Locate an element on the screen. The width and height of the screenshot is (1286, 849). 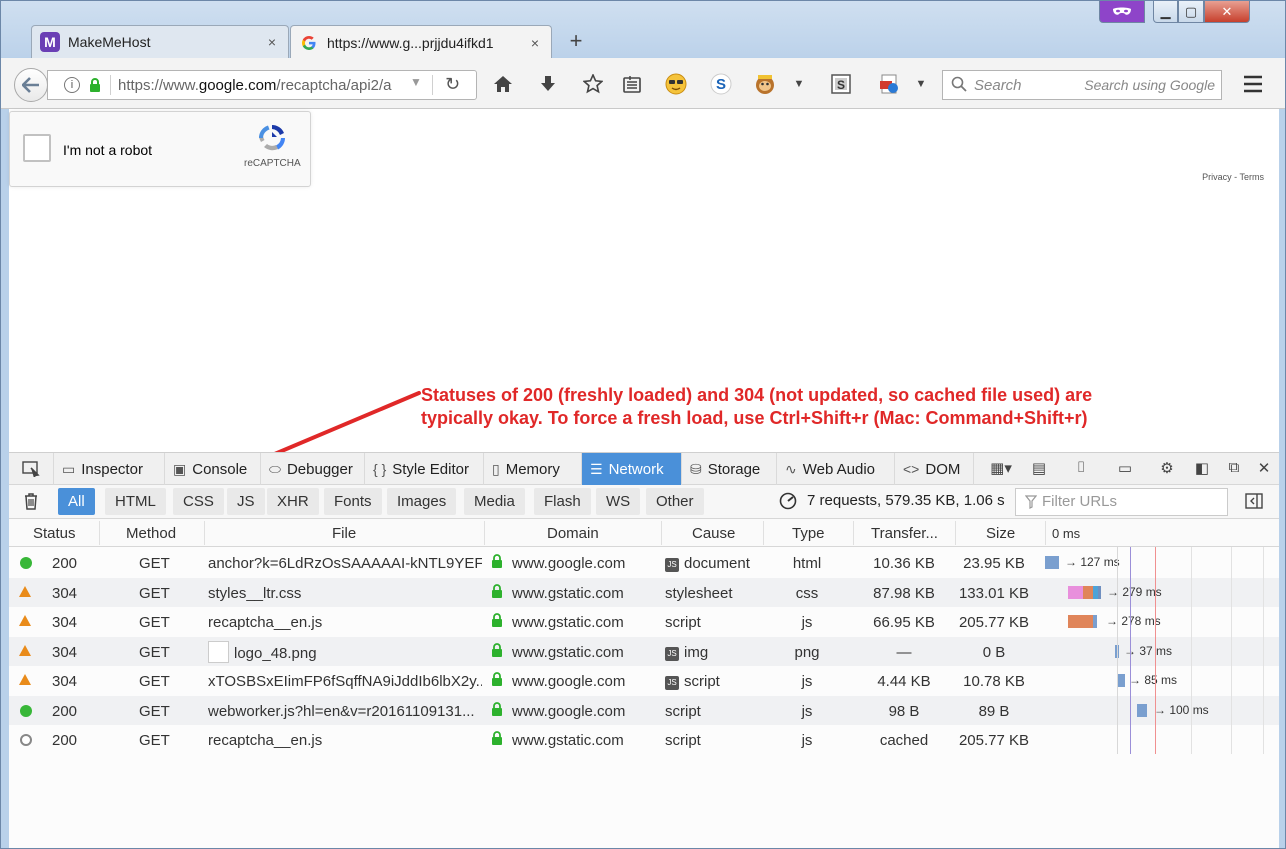
col-domain: Domain is located at coordinates (573, 533).